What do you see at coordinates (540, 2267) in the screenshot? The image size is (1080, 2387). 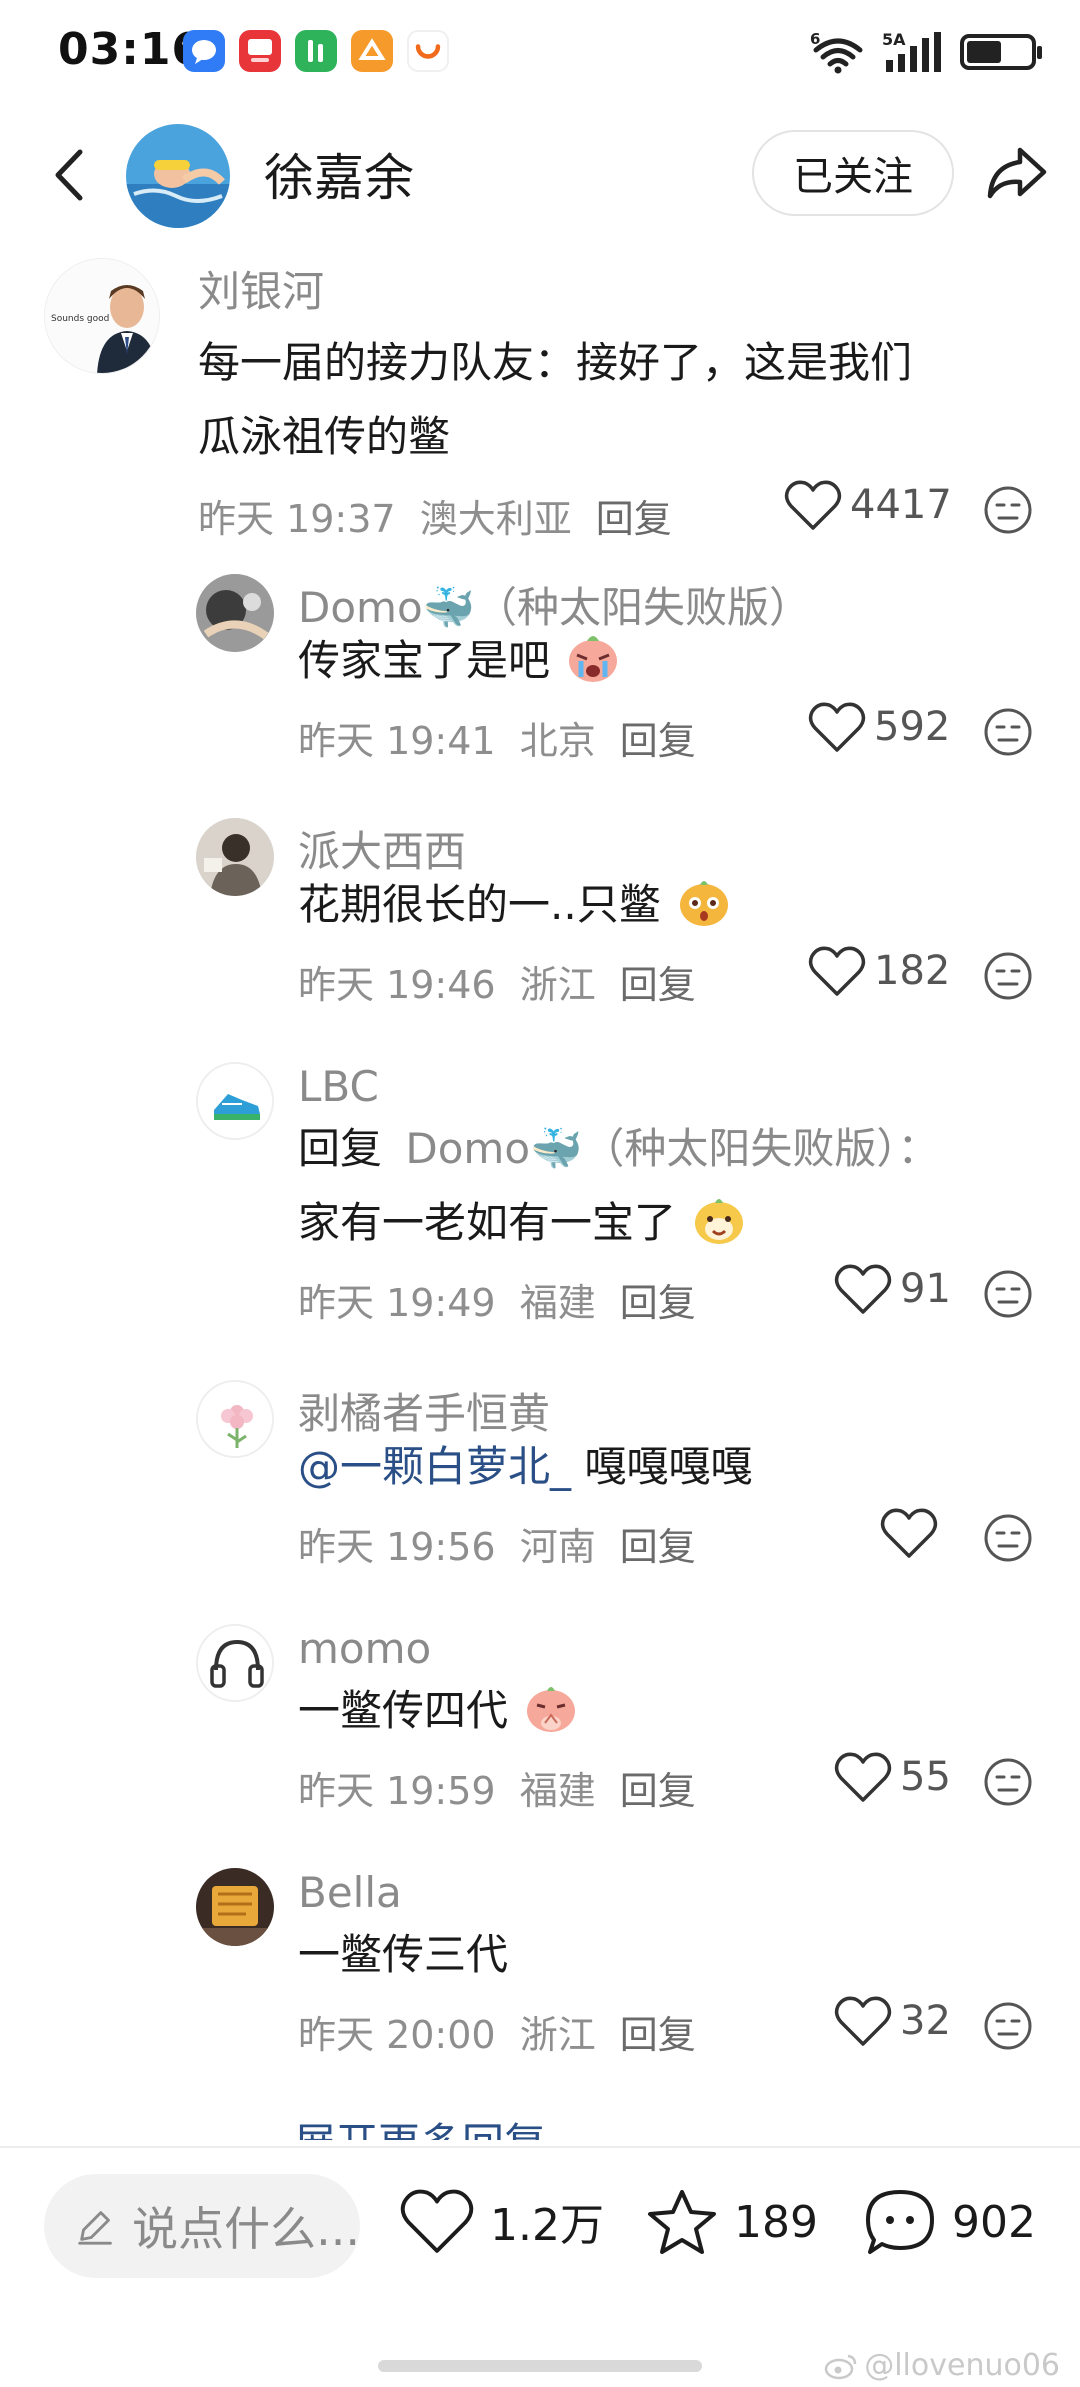 I see `bottom-action-bar: 说点什么... 1.2万 189 902 @llovenuo06` at bounding box center [540, 2267].